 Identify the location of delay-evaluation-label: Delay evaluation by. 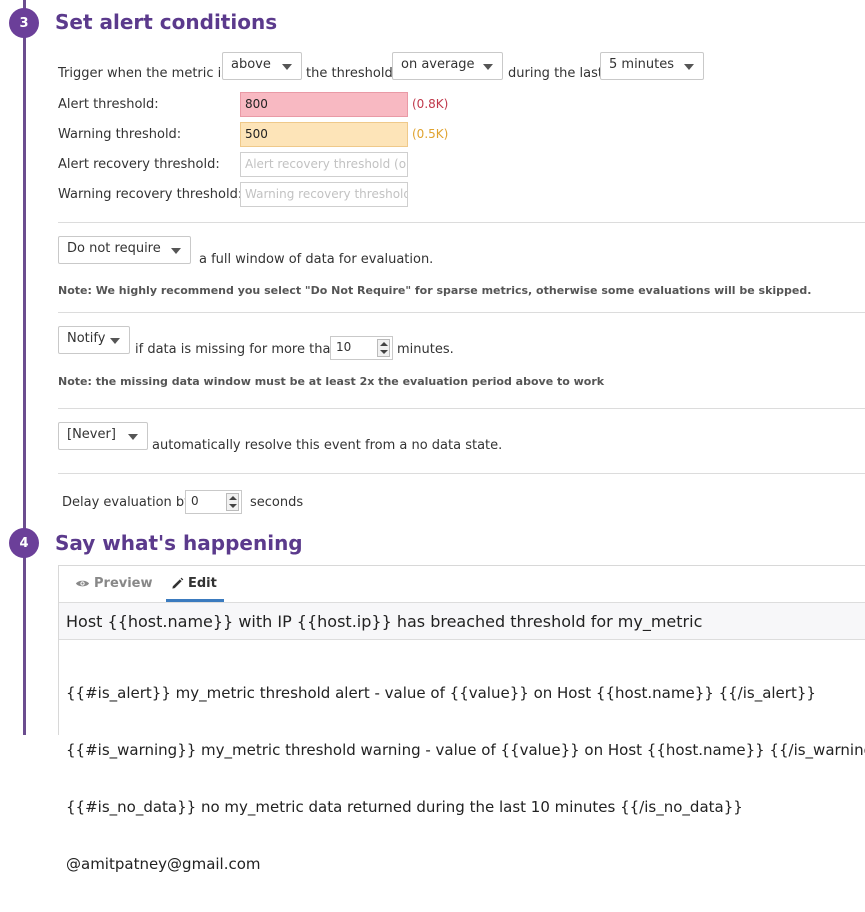
(127, 502).